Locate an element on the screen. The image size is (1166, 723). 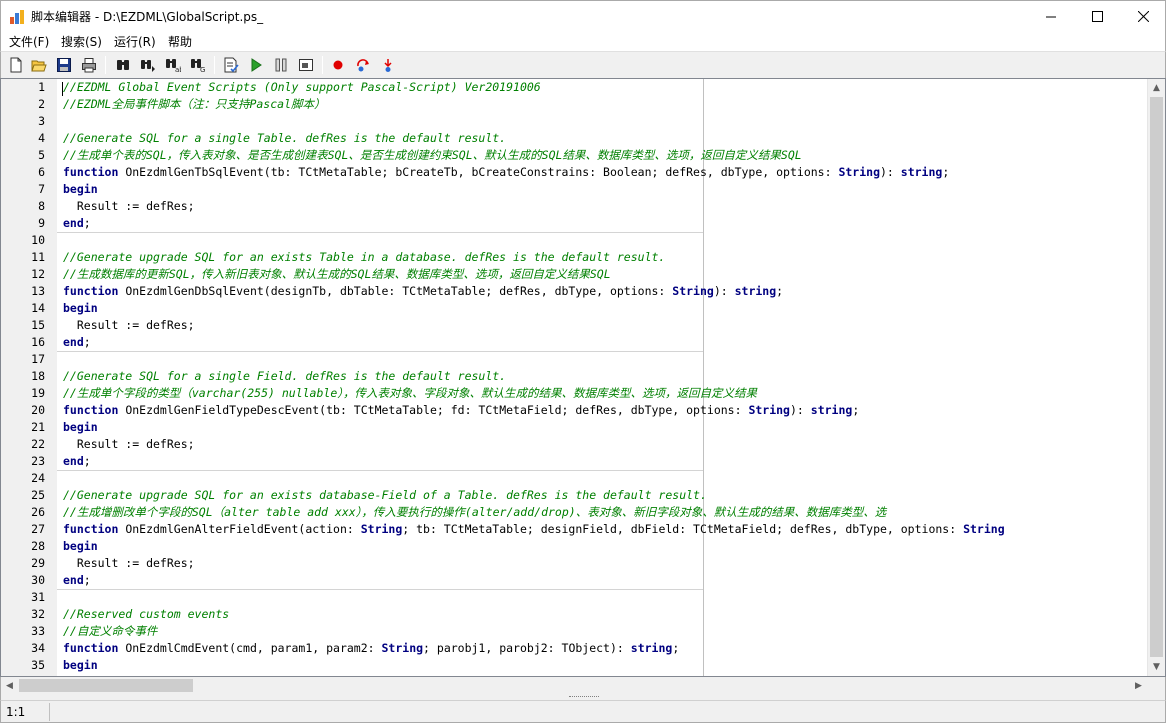
find-next-button is located at coordinates (148, 65).